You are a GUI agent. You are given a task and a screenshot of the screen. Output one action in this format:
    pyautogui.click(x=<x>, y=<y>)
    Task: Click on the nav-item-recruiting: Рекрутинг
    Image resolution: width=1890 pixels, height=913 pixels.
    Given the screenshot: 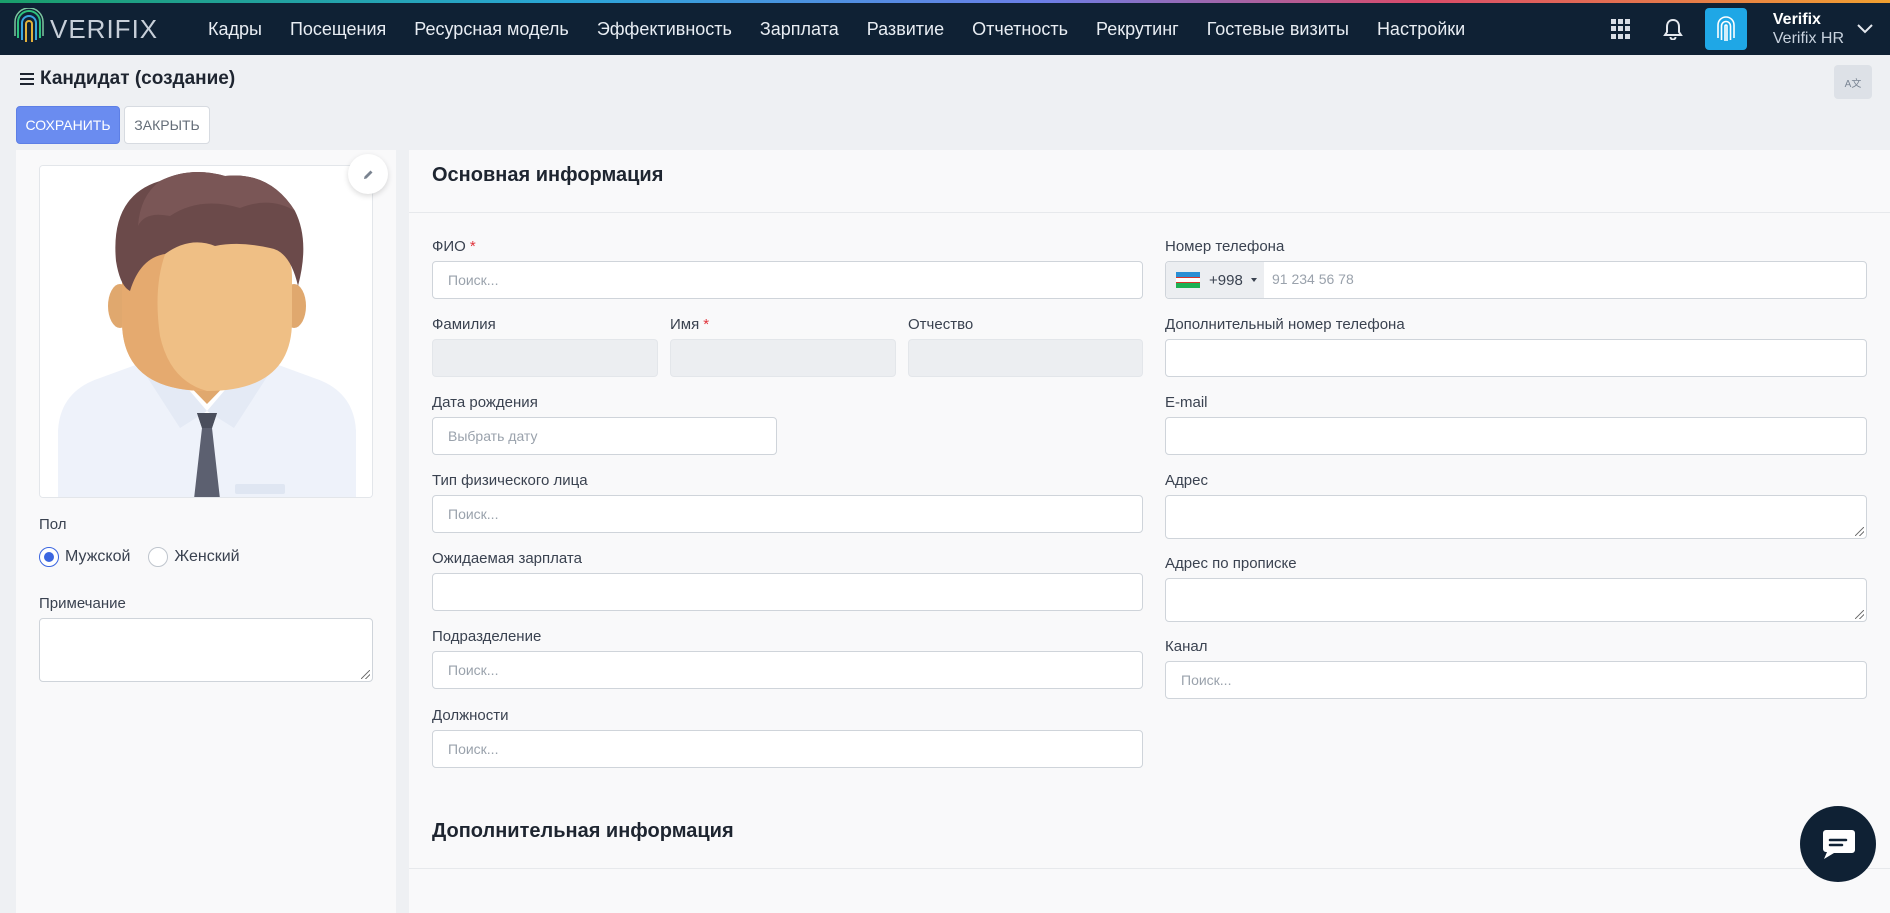 What is the action you would take?
    pyautogui.click(x=1137, y=29)
    